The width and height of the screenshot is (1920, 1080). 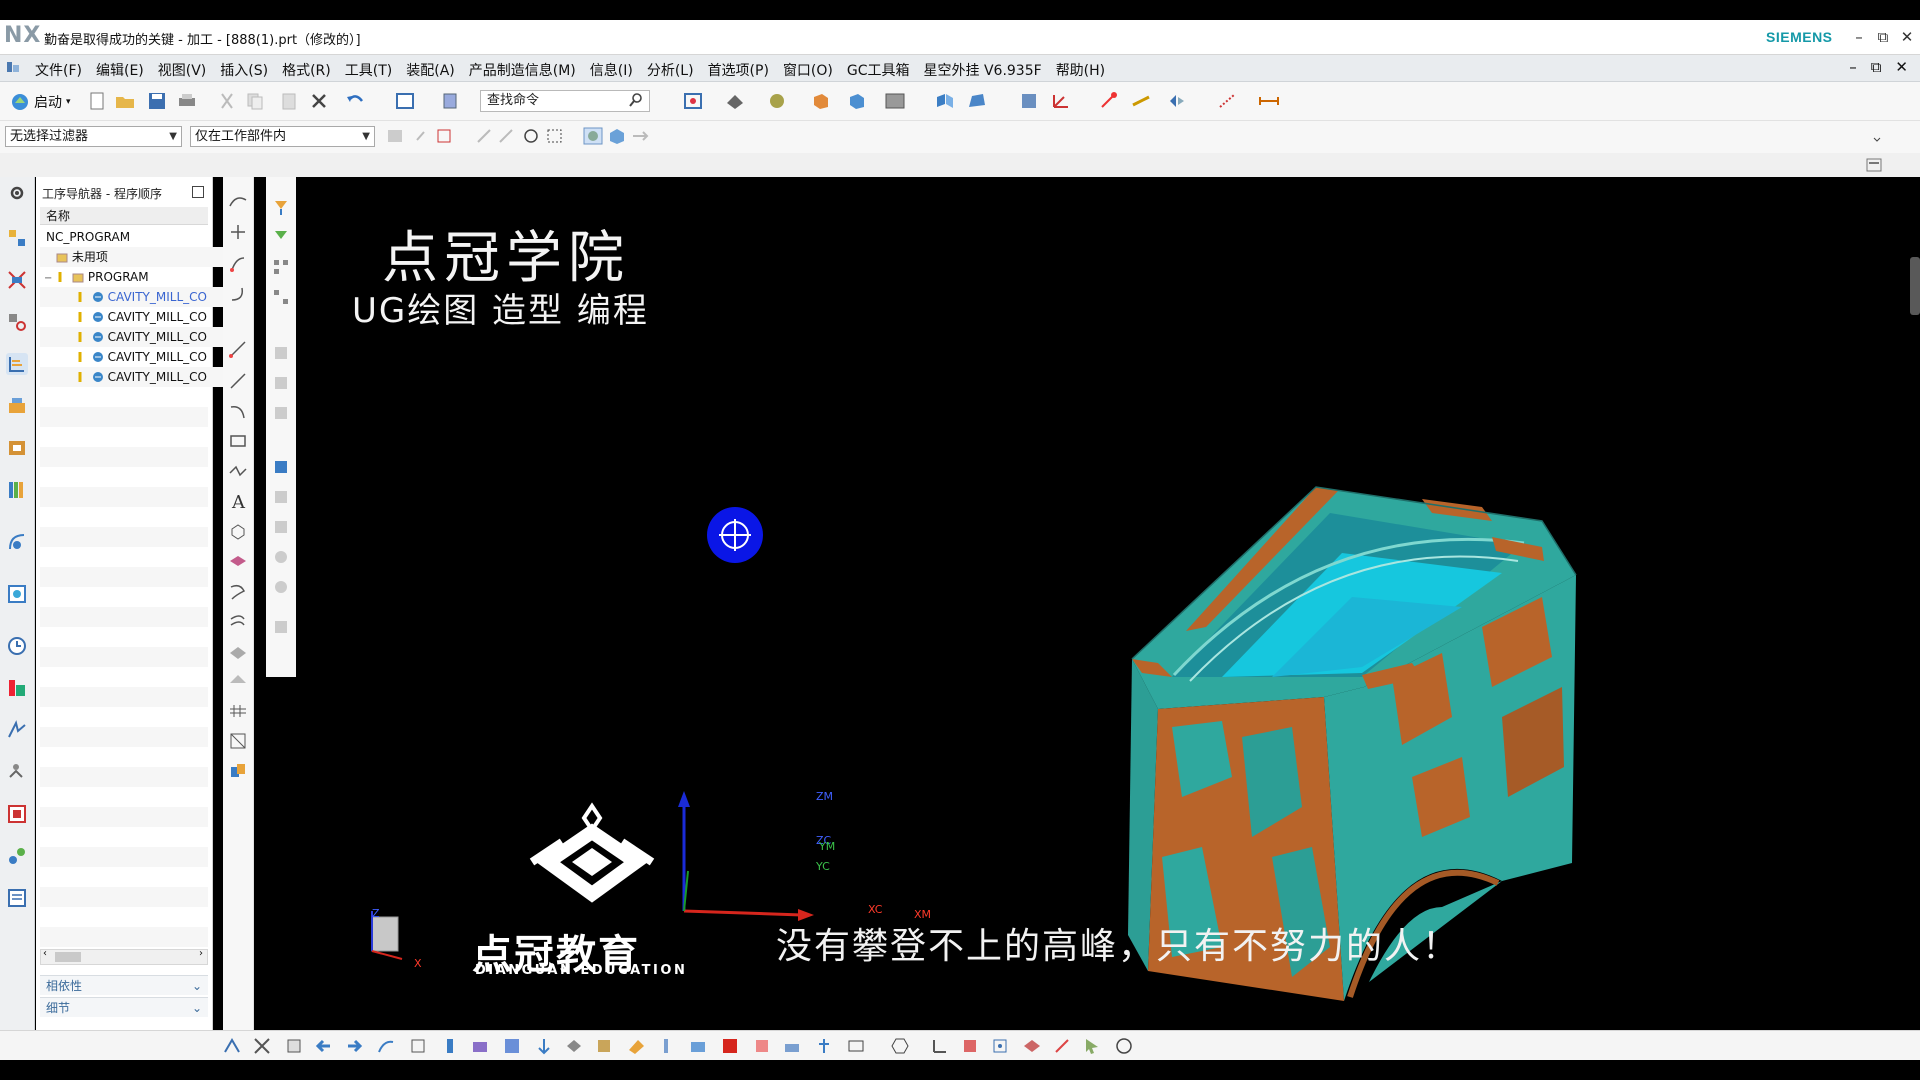 What do you see at coordinates (983, 70) in the screenshot?
I see `menu-plugin: 星空外挂 V6.935F` at bounding box center [983, 70].